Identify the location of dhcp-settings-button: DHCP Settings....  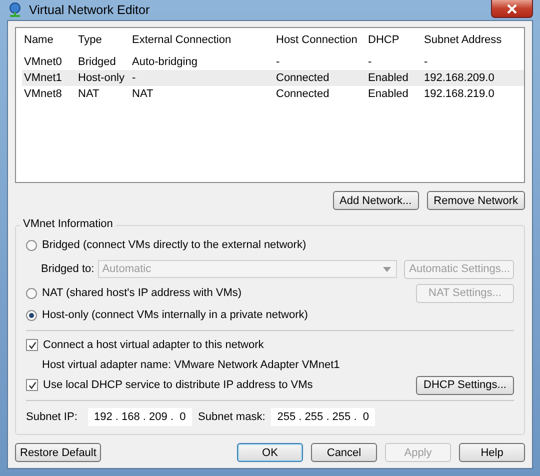
(465, 385).